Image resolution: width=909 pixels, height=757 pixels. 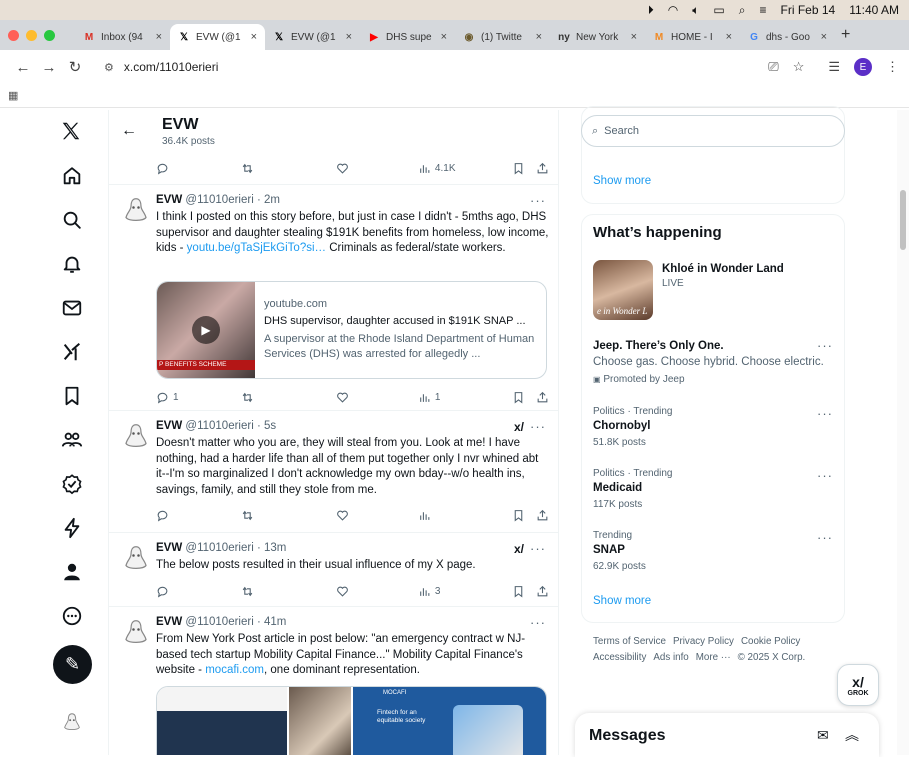 What do you see at coordinates (72, 722) in the screenshot?
I see `account-avatar-icon` at bounding box center [72, 722].